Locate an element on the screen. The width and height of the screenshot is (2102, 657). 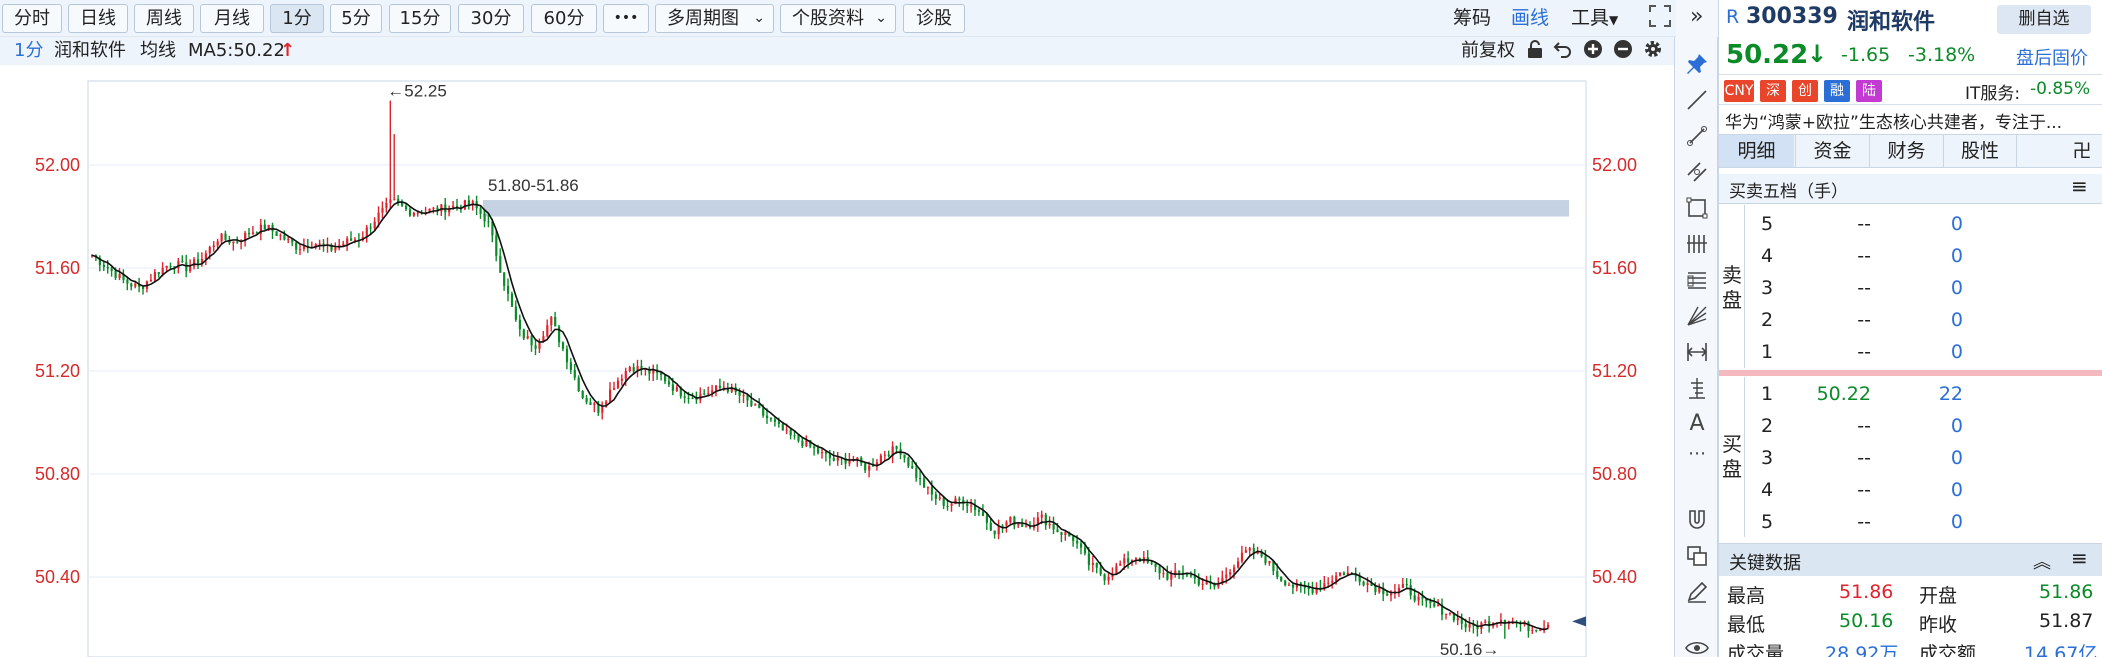
period-tab-15min: 15分 is located at coordinates (420, 18).